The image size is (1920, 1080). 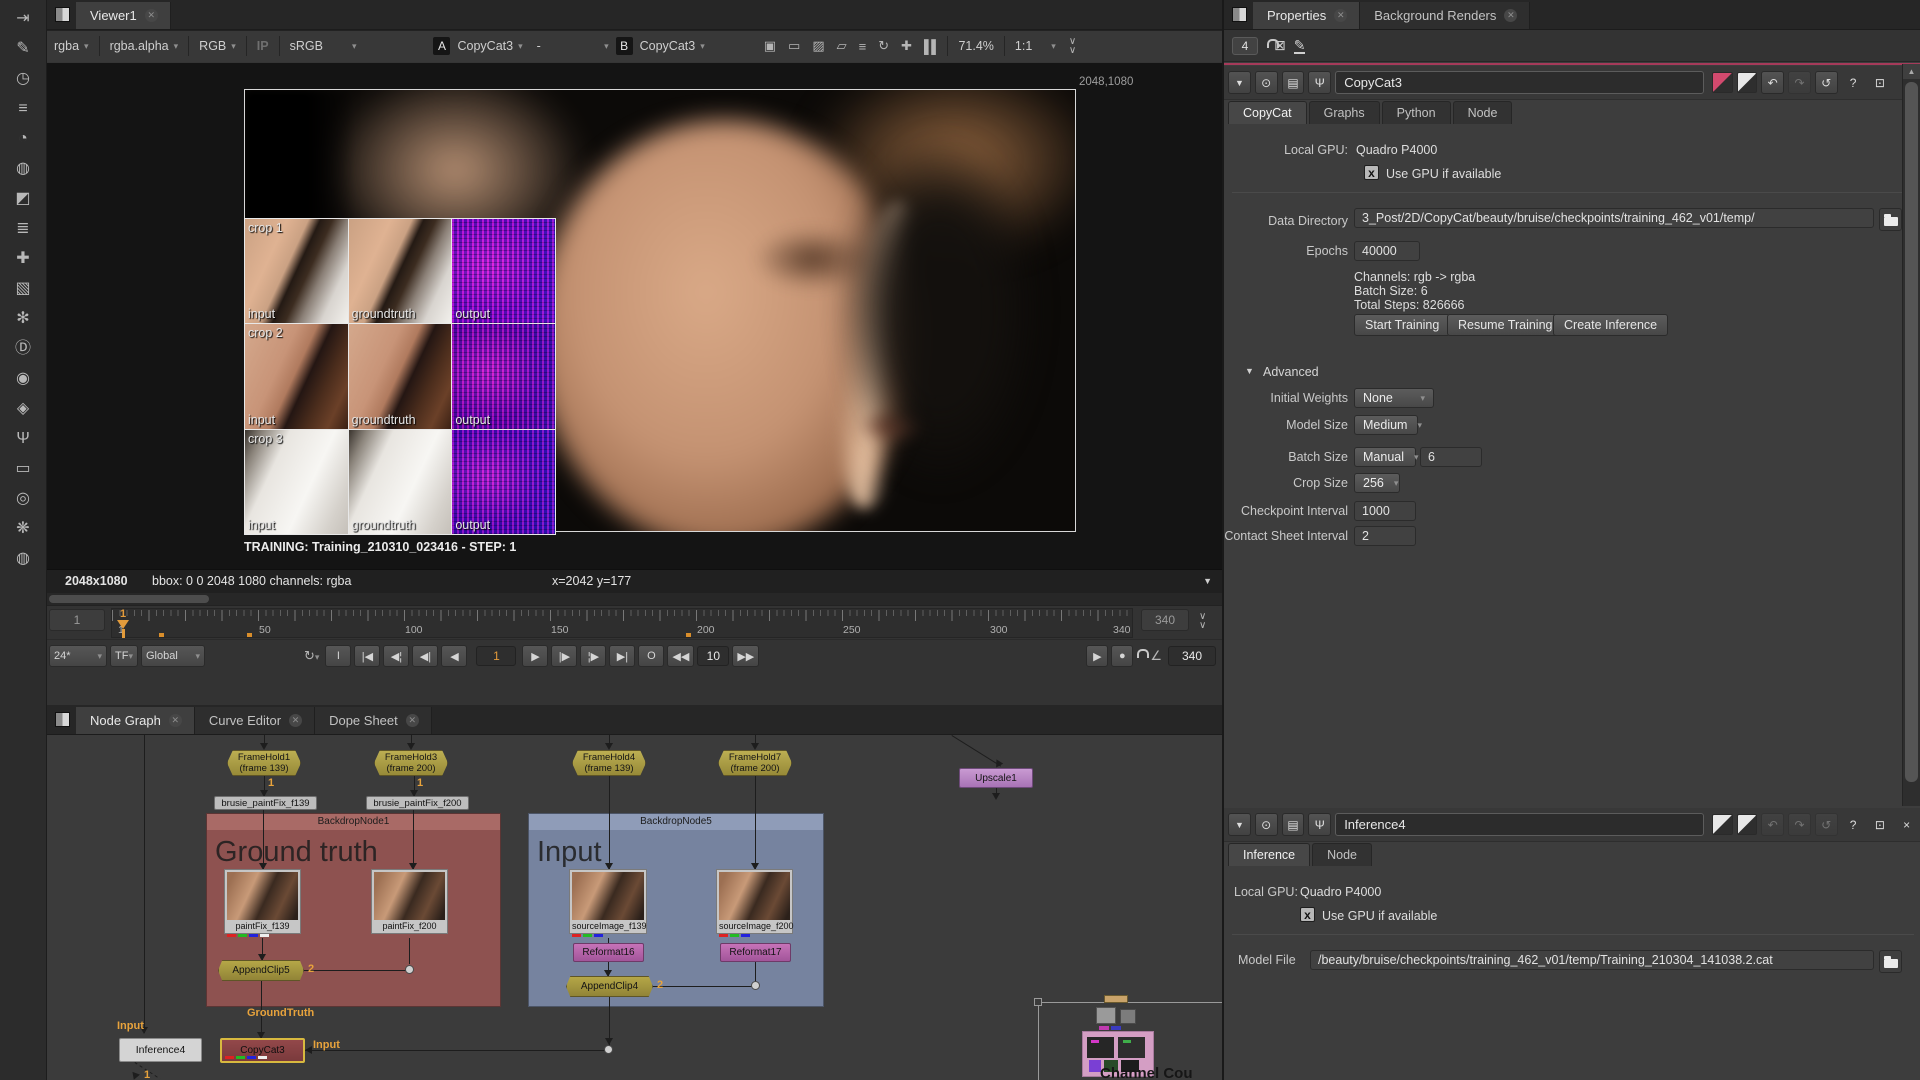 I want to click on ab-mode-dropdown: - ▾, so click(x=573, y=46).